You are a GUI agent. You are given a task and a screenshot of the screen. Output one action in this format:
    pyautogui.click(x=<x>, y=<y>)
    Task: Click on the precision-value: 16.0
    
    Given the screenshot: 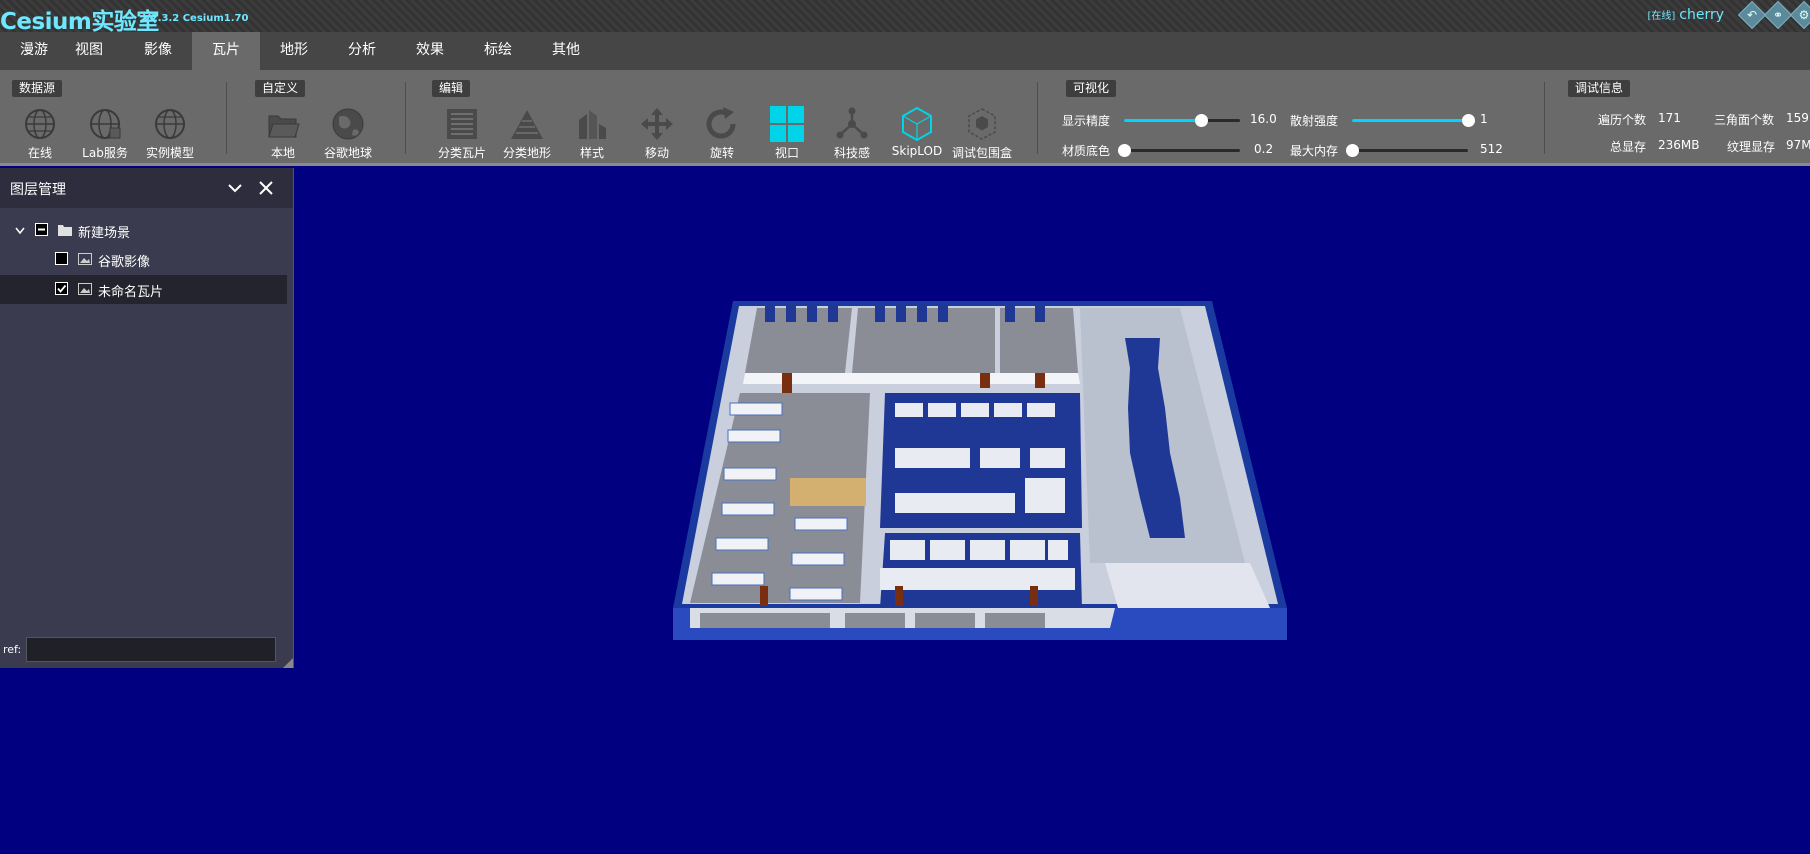 What is the action you would take?
    pyautogui.click(x=1263, y=119)
    